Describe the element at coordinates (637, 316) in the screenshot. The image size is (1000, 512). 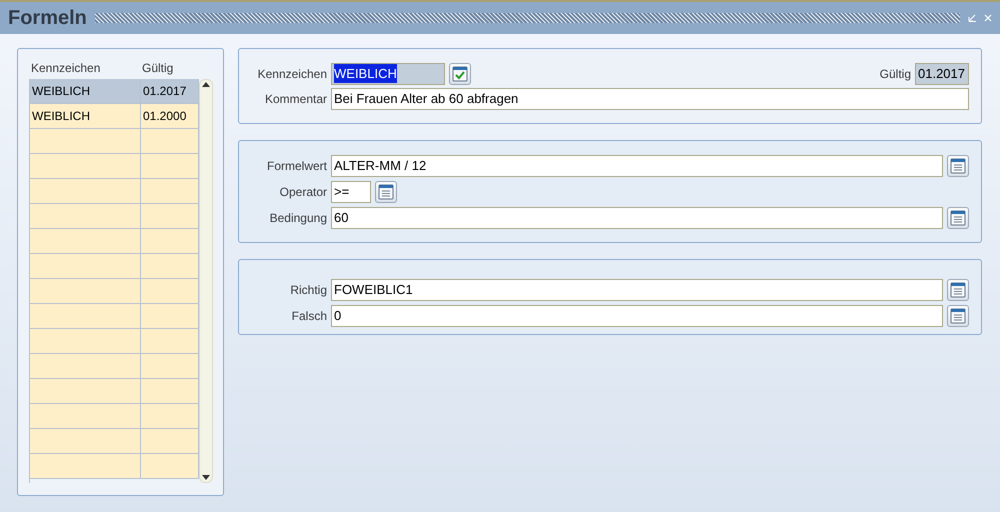
I see `text-field: 0` at that location.